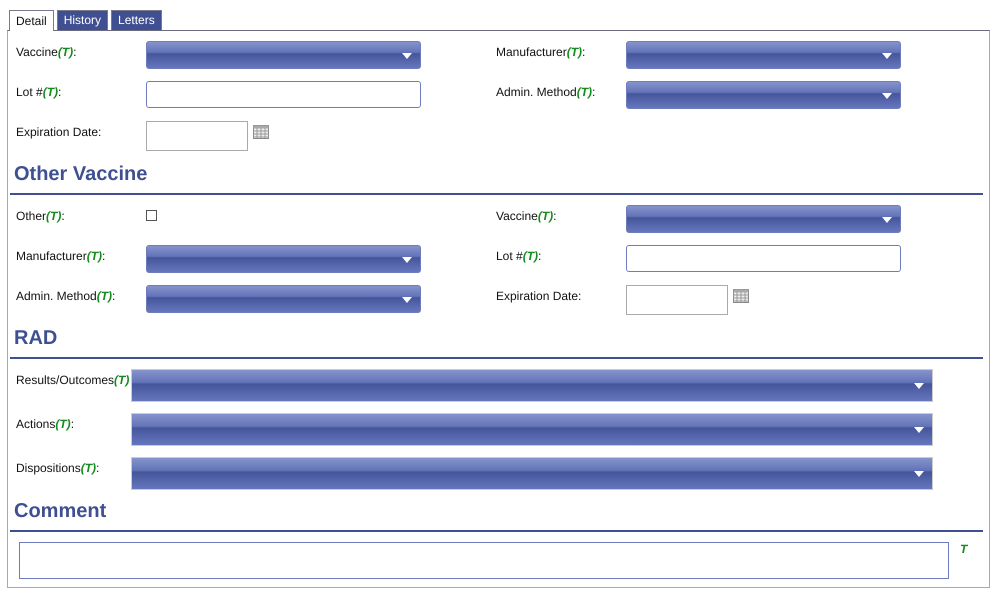  Describe the element at coordinates (136, 20) in the screenshot. I see `tab: Letters` at that location.